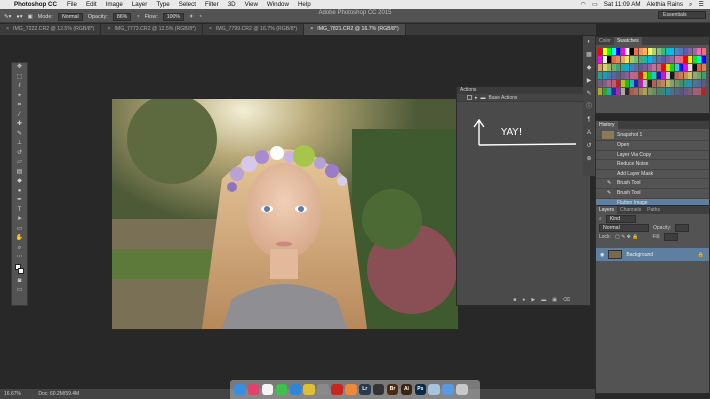 The image size is (710, 399). What do you see at coordinates (652, 135) in the screenshot?
I see `history-snapshot: Snapshot 1` at bounding box center [652, 135].